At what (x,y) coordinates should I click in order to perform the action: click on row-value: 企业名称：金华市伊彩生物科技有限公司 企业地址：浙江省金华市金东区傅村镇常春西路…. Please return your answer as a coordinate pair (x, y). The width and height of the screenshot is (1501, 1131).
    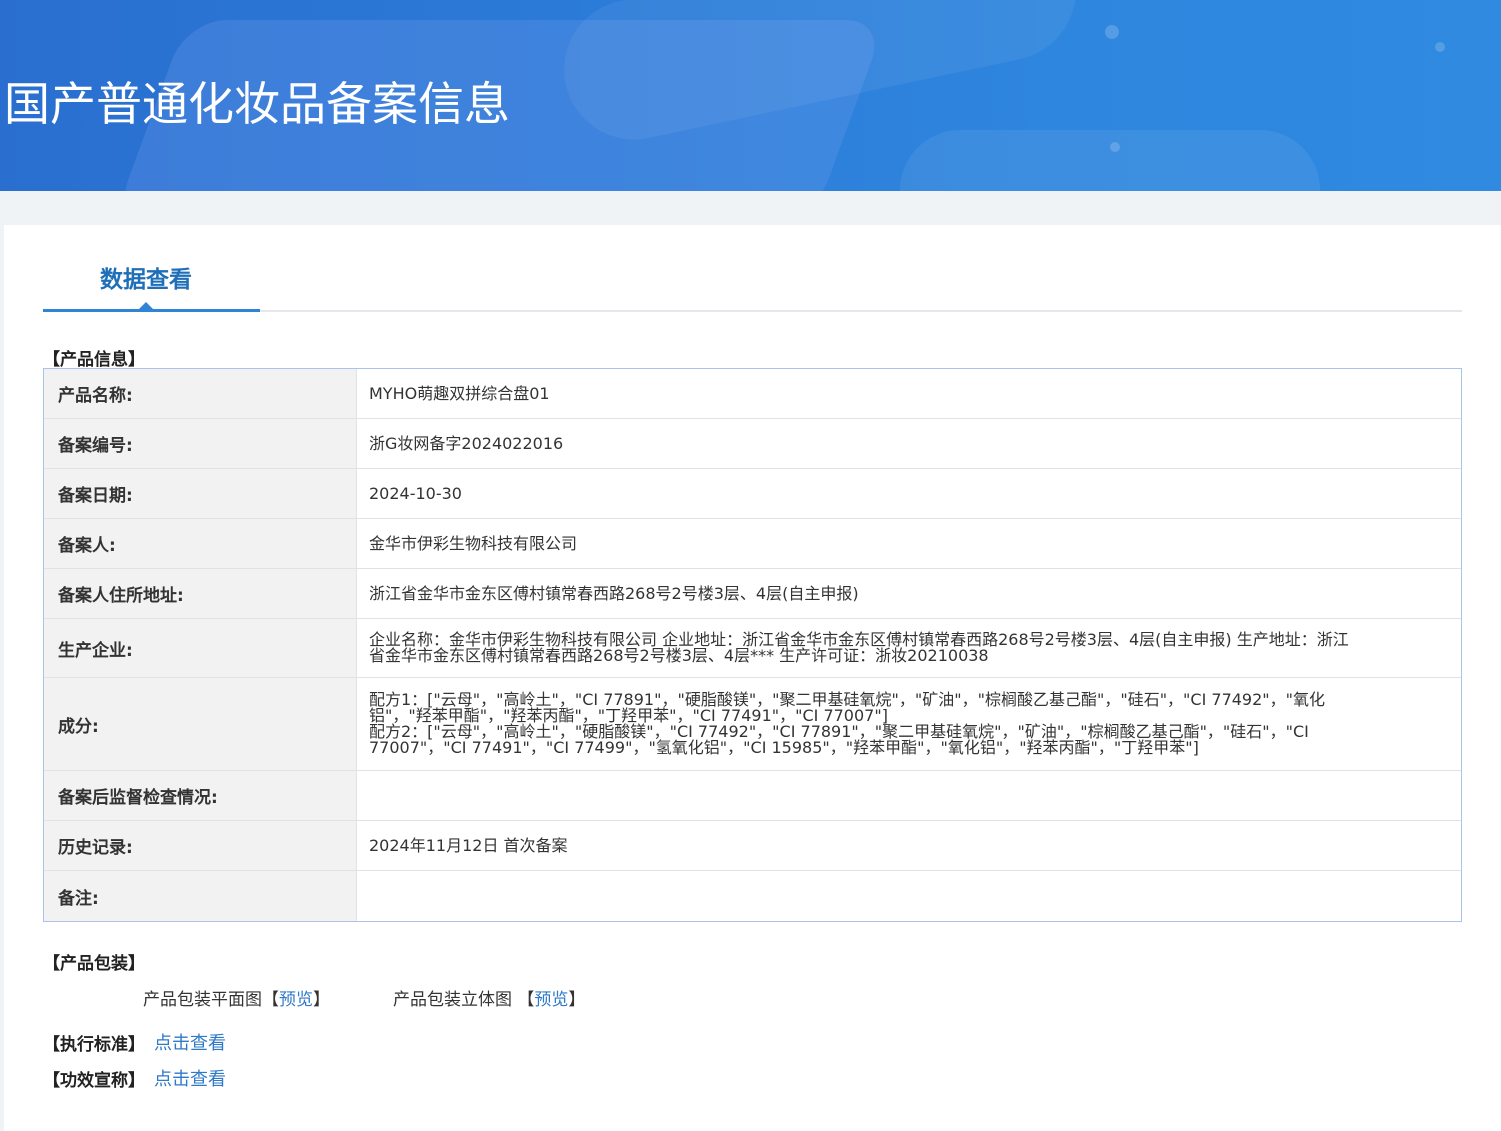
    Looking at the image, I should click on (909, 648).